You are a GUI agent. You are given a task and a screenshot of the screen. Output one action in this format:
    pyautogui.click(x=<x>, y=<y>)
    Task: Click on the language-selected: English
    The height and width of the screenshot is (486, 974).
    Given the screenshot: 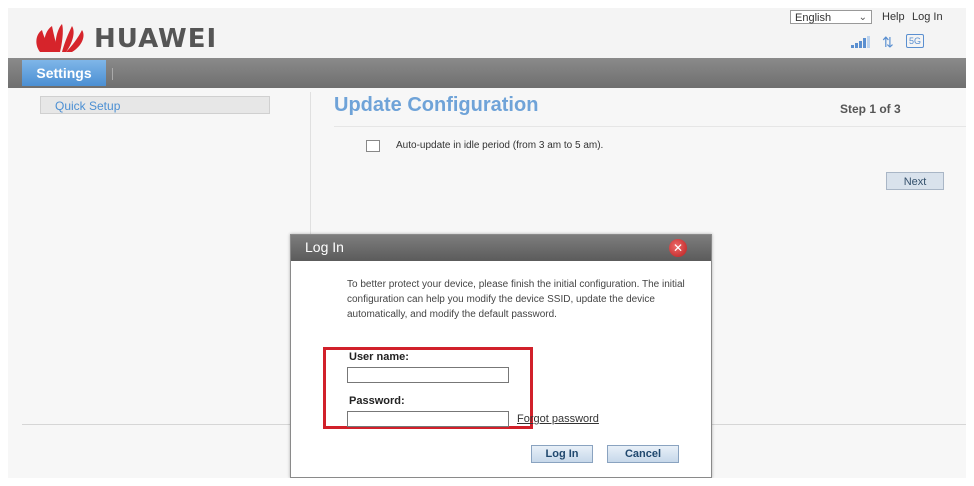 What is the action you would take?
    pyautogui.click(x=813, y=18)
    